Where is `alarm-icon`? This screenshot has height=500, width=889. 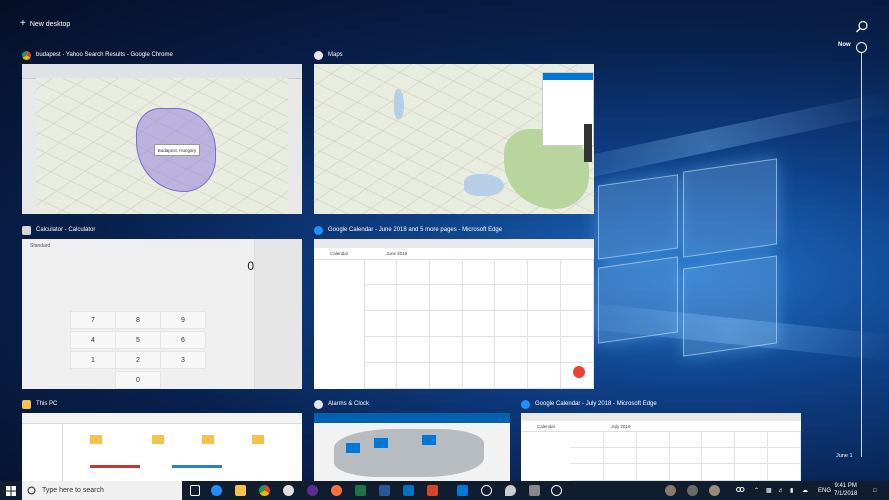
alarm-icon is located at coordinates (556, 490).